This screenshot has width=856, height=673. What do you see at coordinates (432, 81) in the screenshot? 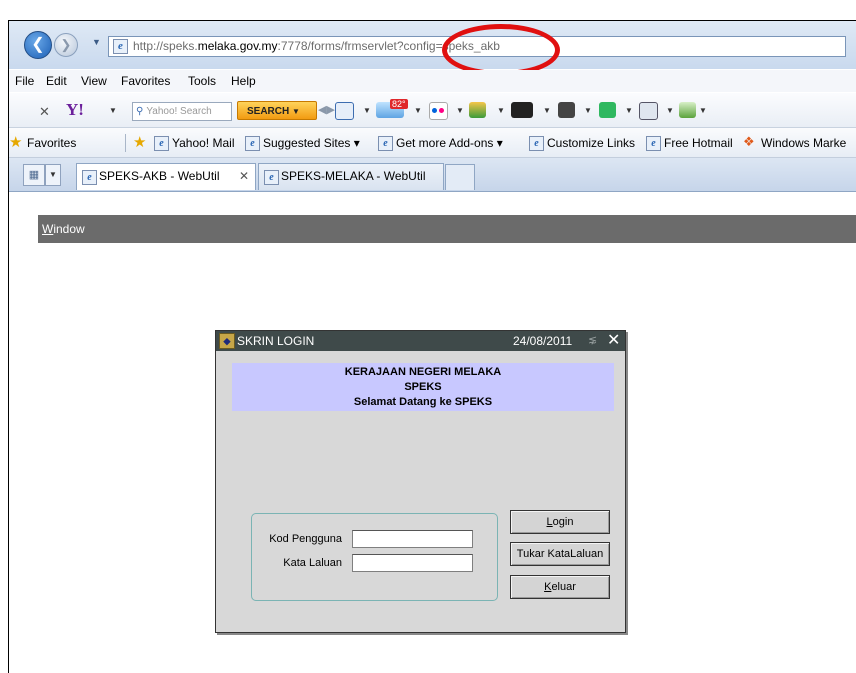
I see `menu-bar: File Edit View Favorites Tools Help` at bounding box center [432, 81].